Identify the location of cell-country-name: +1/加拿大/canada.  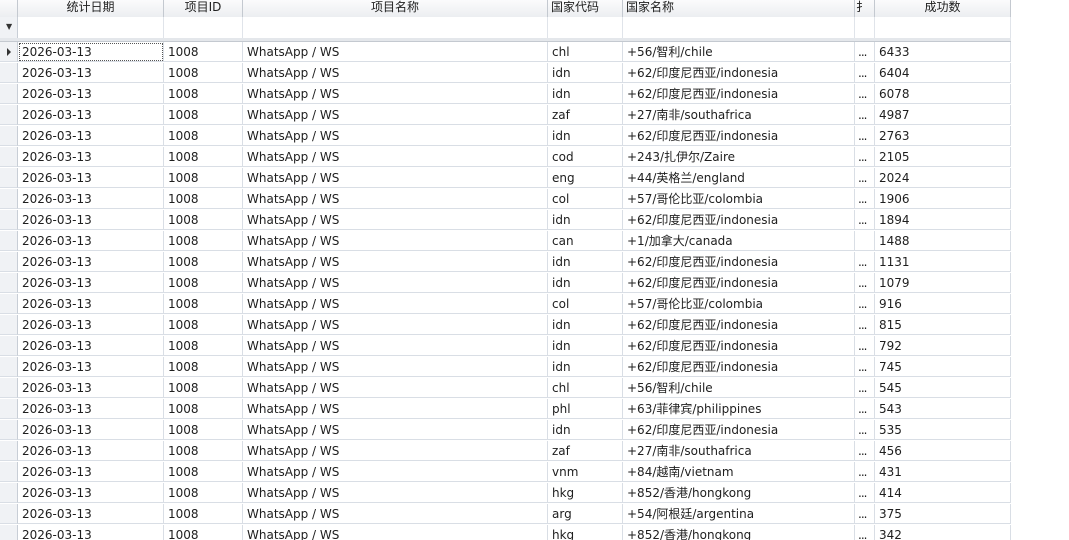
(739, 241).